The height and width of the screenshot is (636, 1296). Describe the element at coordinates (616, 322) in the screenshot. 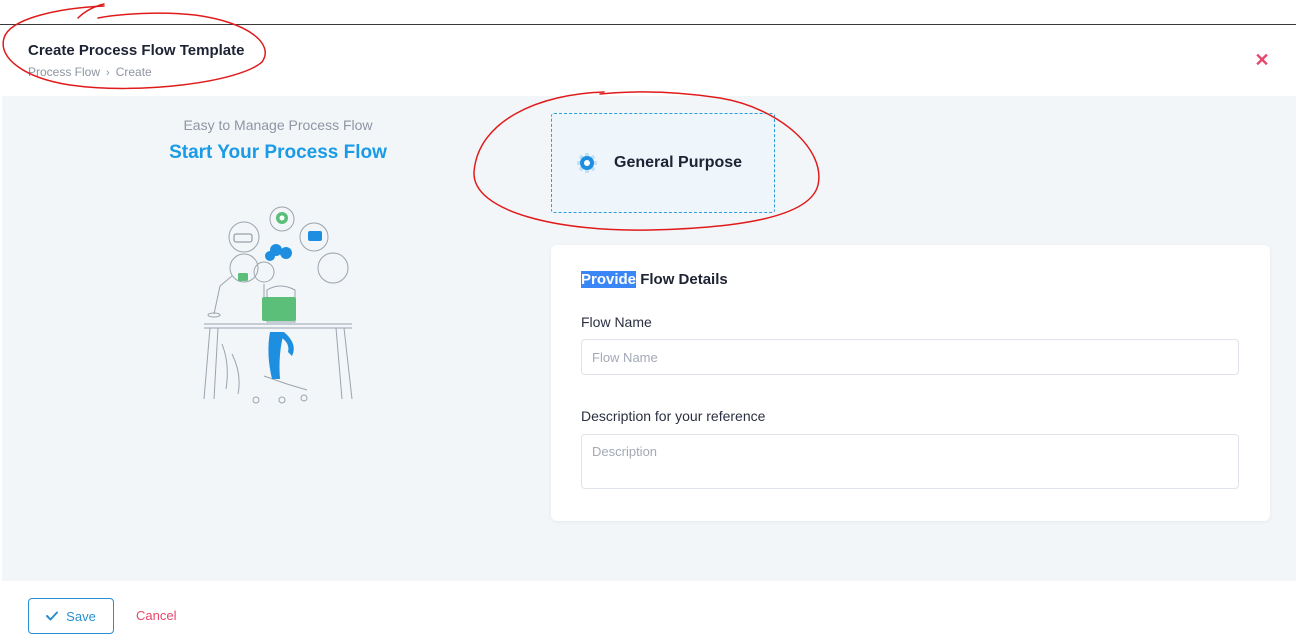

I see `flow-name-label: Flow Name` at that location.